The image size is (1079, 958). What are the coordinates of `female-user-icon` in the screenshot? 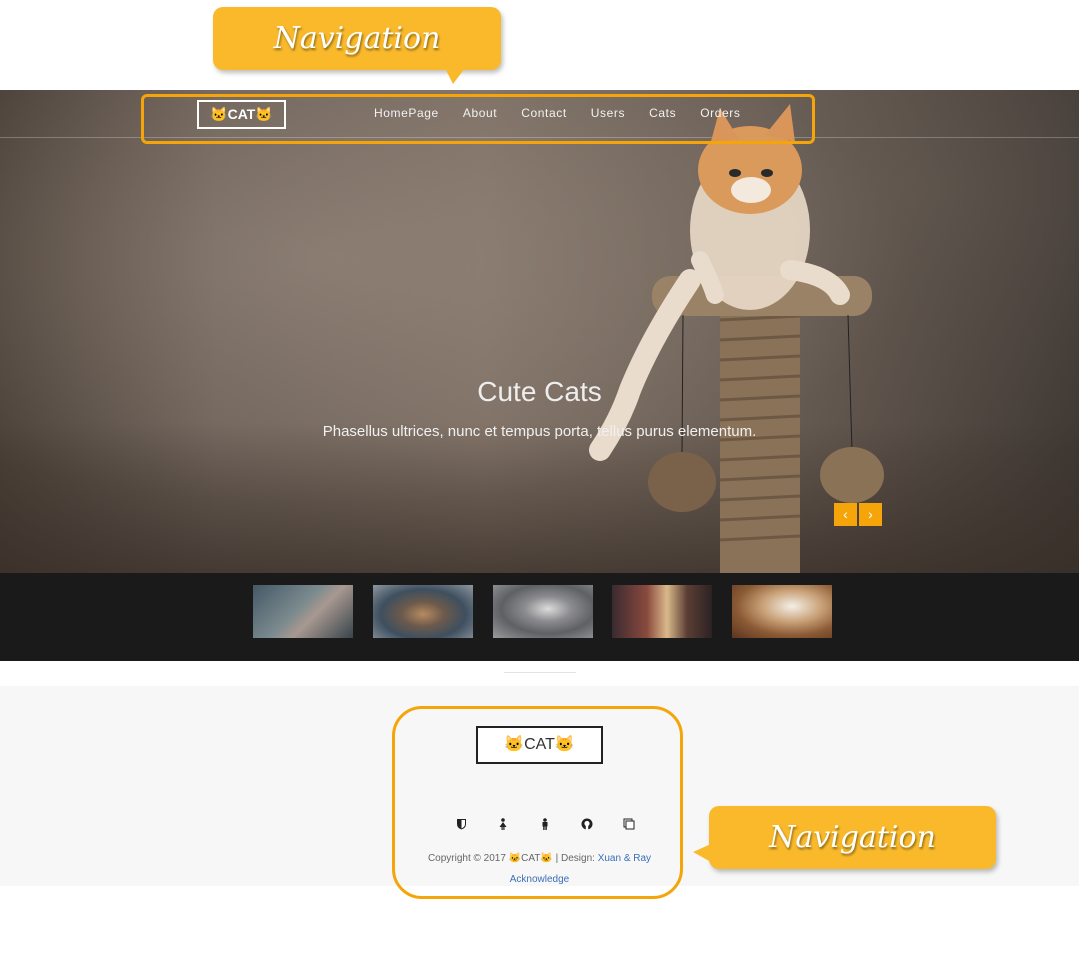 It's located at (503, 825).